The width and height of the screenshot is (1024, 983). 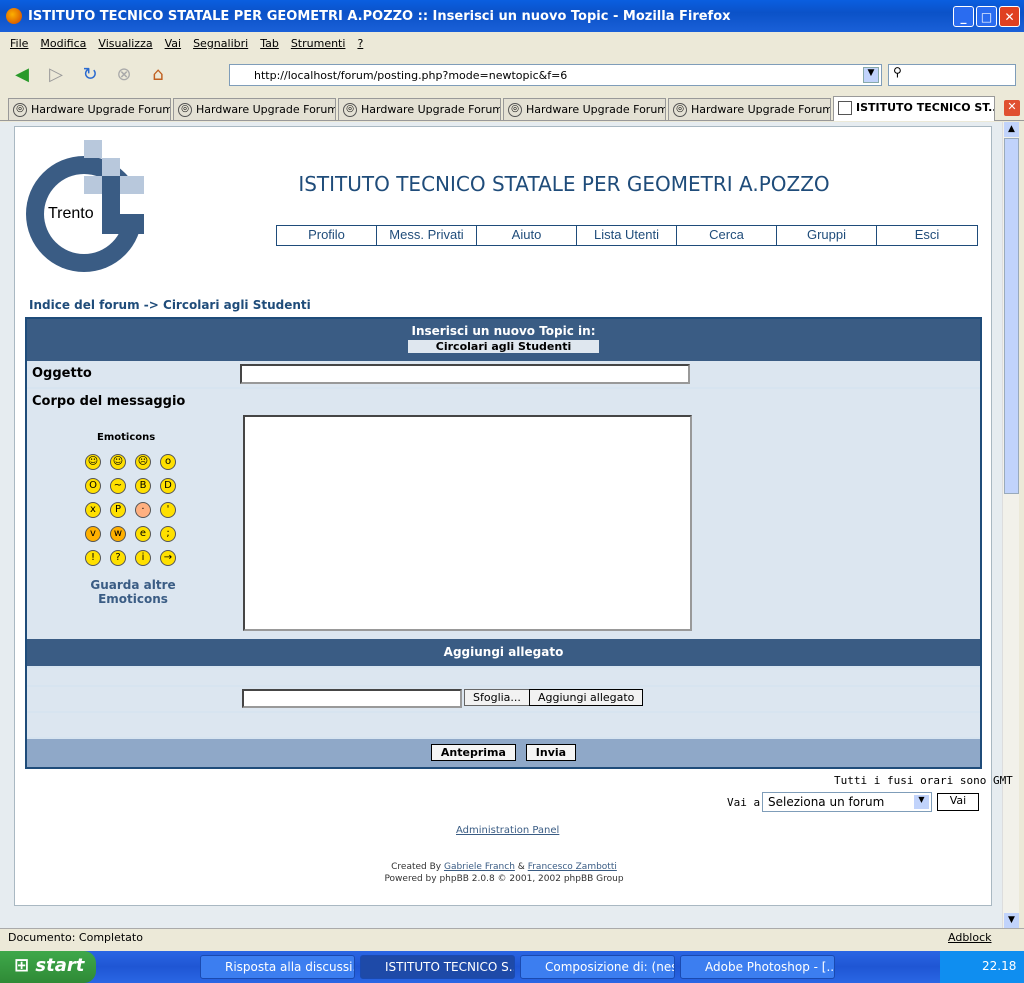 I want to click on clock: 22.18, so click(x=999, y=966).